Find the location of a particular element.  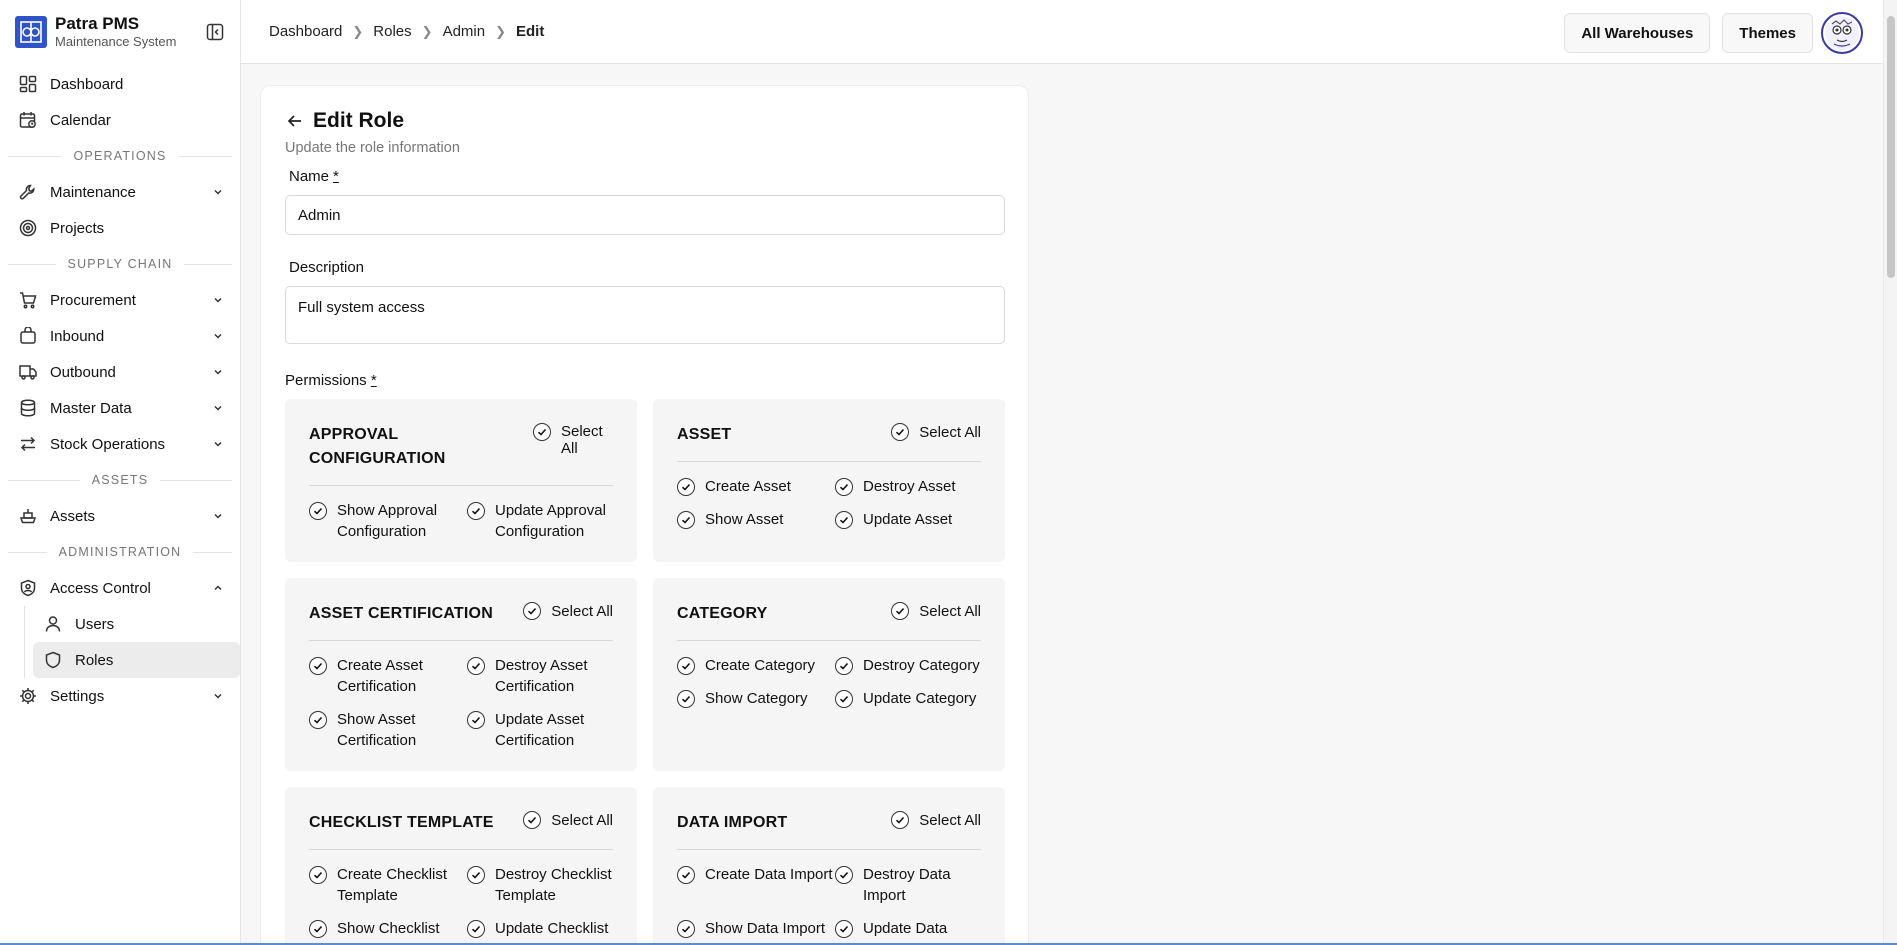

permission-checkbox: Show Data Import is located at coordinates (756, 931).